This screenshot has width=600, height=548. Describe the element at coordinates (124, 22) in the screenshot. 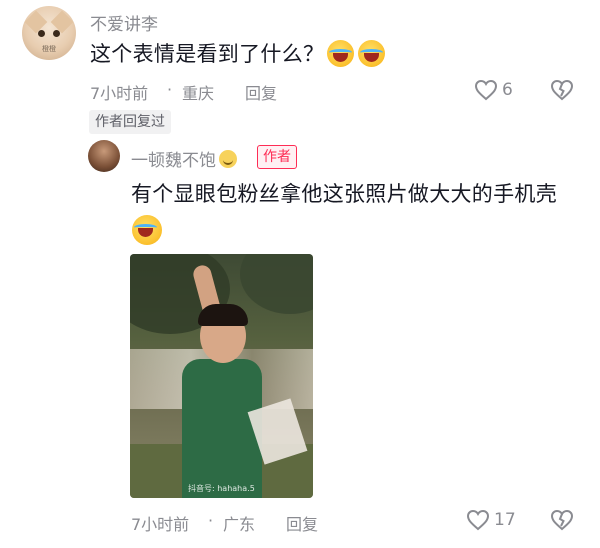

I see `comment-username: 不爱讲李` at that location.